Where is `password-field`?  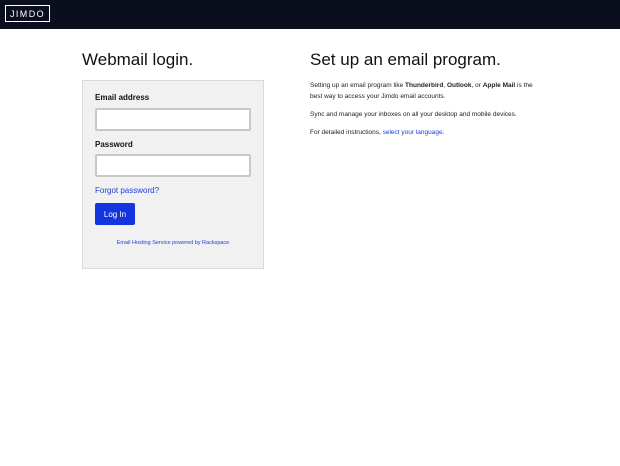
password-field is located at coordinates (173, 165).